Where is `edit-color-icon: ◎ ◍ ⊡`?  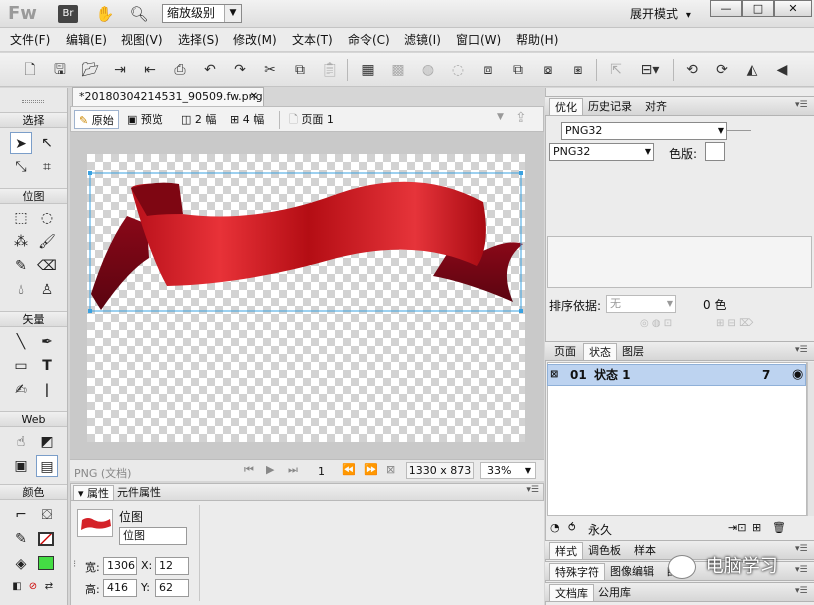
edit-color-icon: ◎ ◍ ⊡ is located at coordinates (656, 323).